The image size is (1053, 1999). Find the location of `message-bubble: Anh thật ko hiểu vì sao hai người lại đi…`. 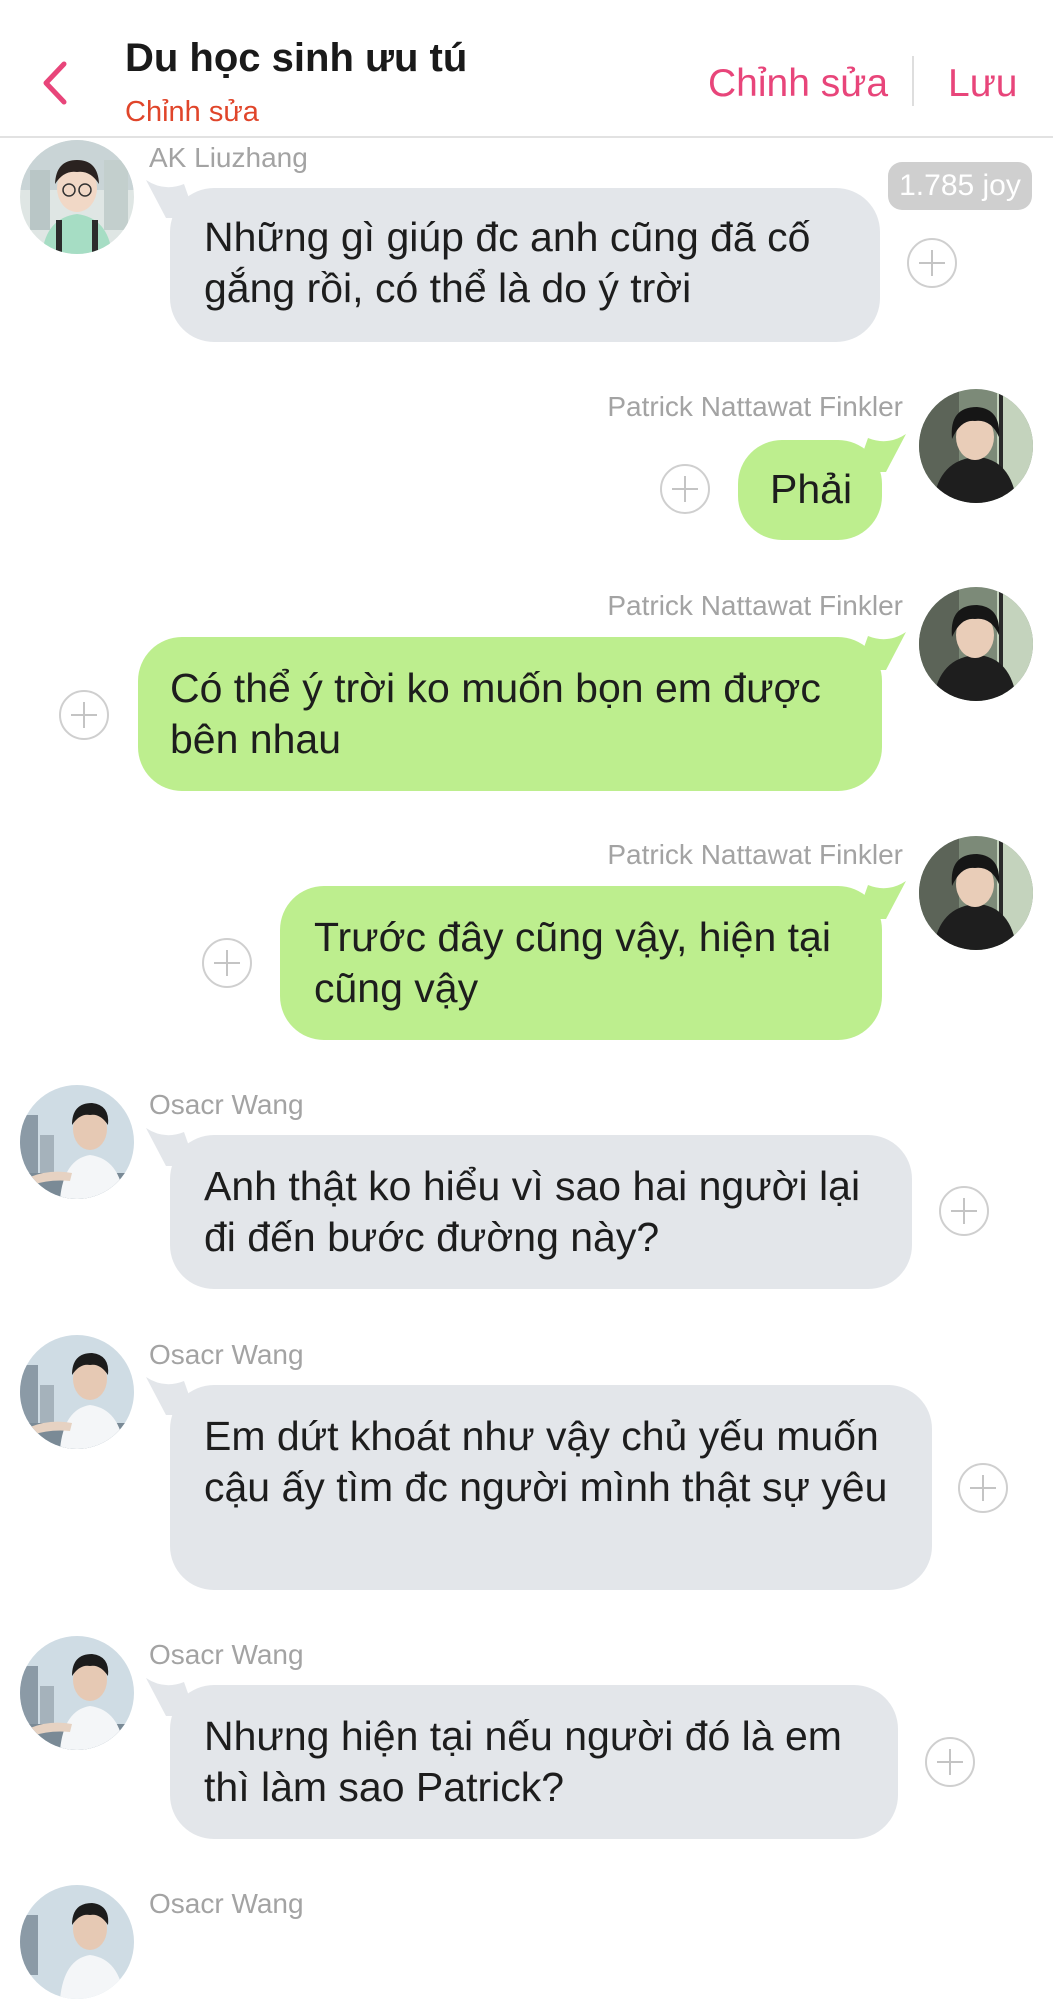

message-bubble: Anh thật ko hiểu vì sao hai người lại đi… is located at coordinates (541, 1212).